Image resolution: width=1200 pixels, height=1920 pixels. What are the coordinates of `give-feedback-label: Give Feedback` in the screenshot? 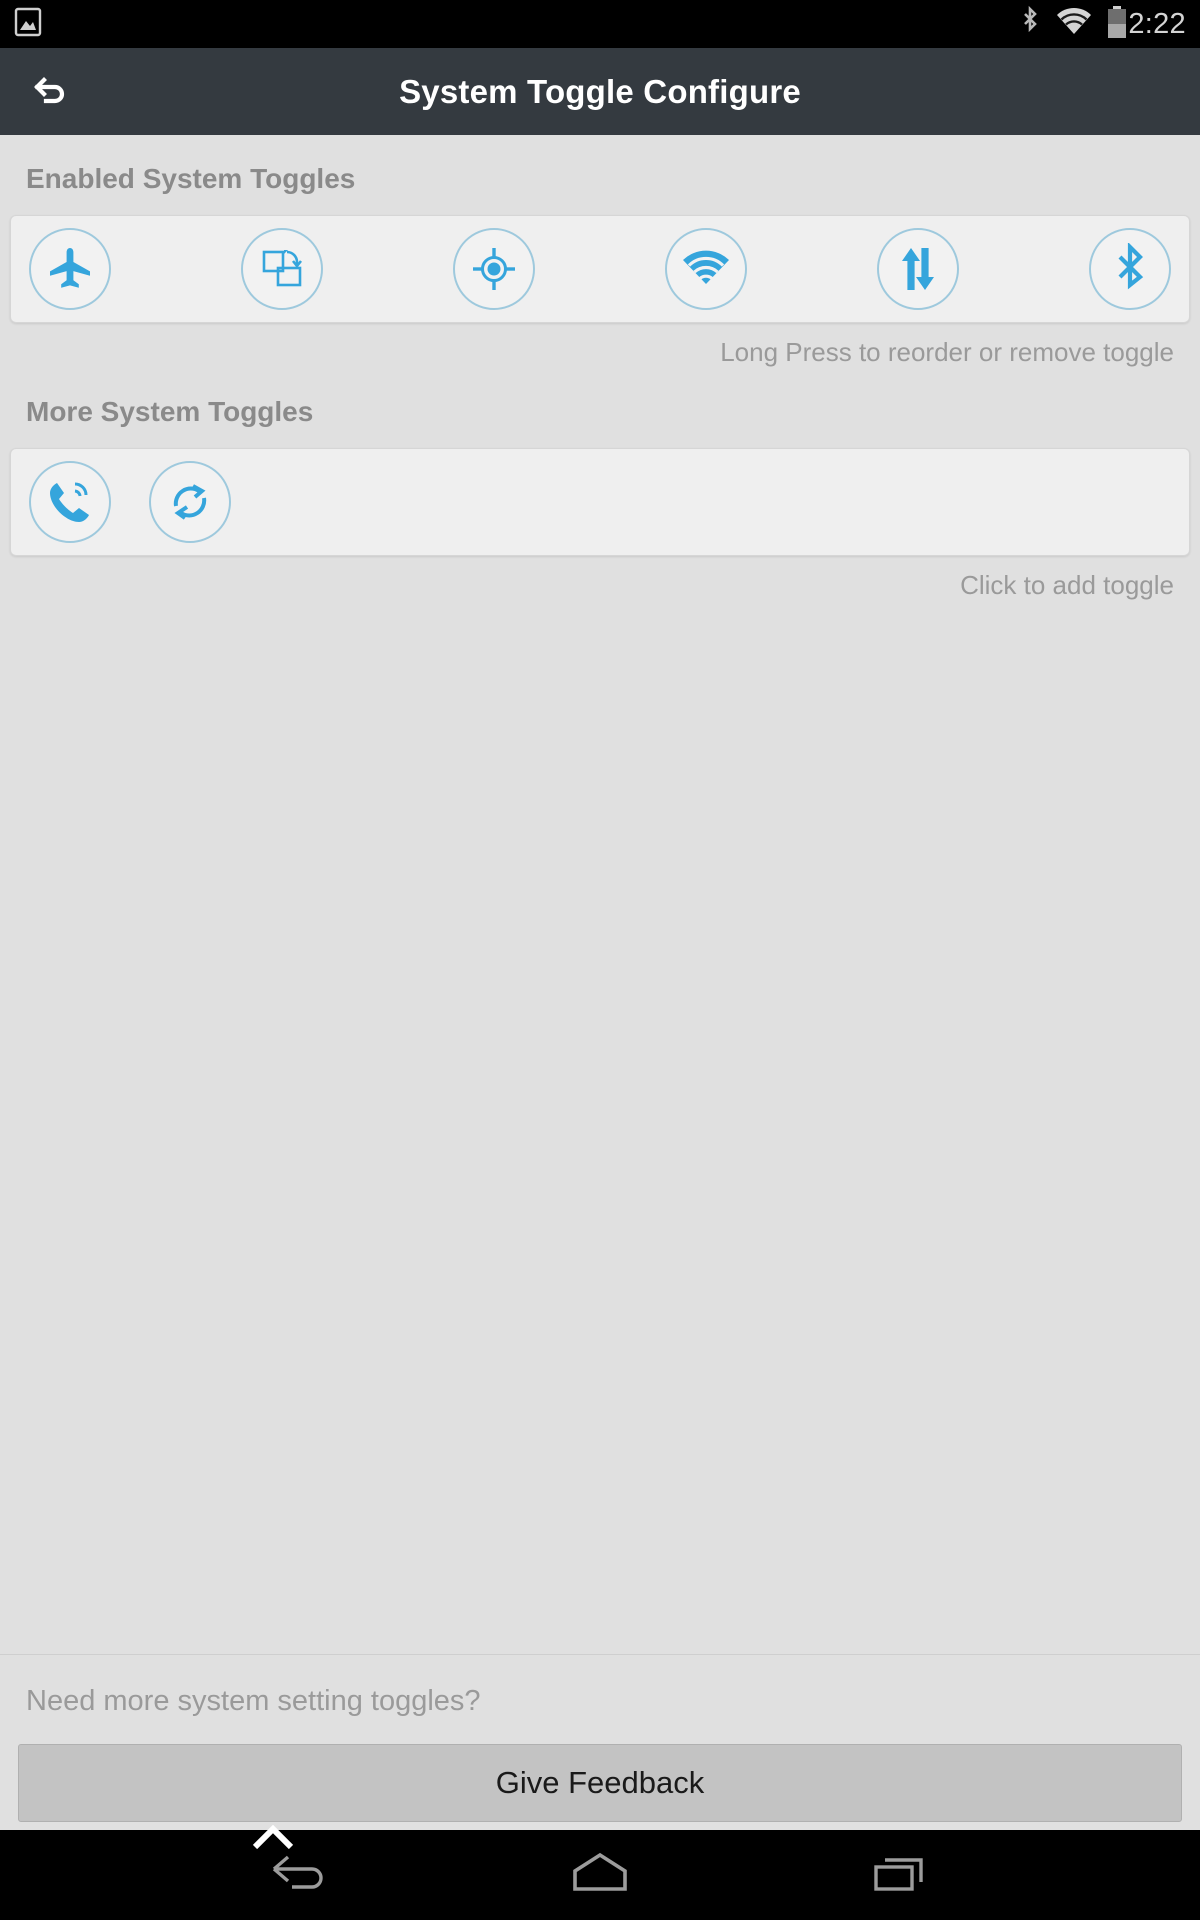 It's located at (600, 1782).